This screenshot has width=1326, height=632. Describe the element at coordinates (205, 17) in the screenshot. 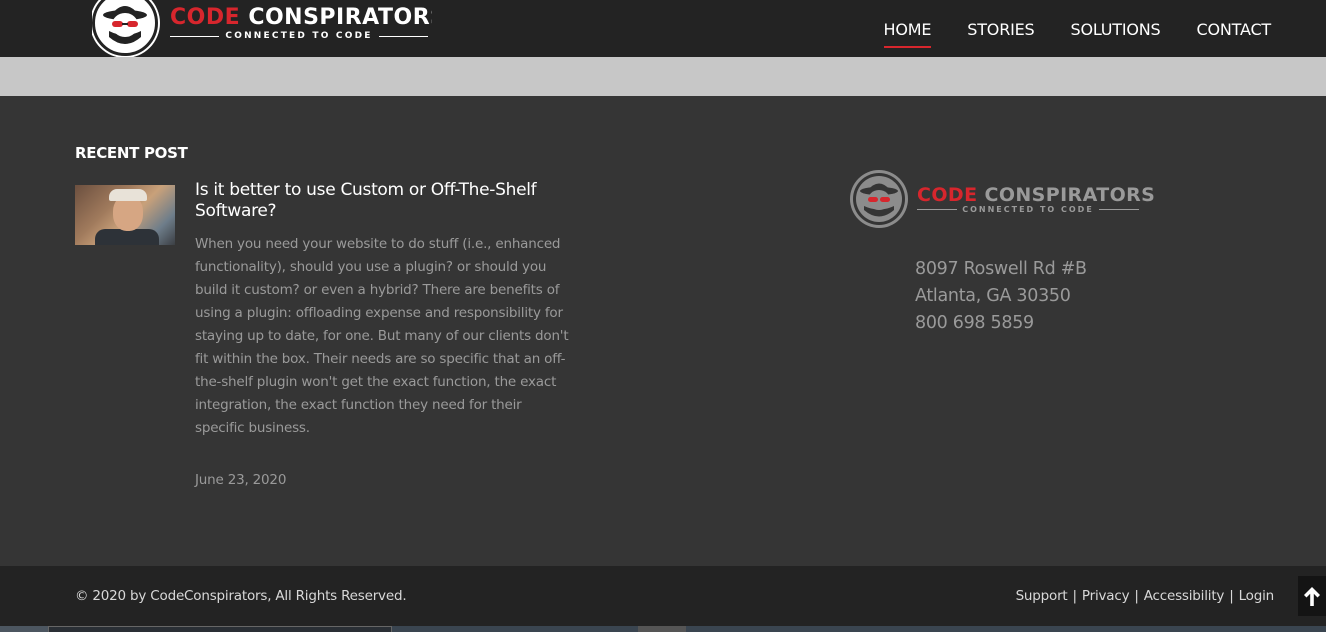

I see `logo-word-code: CODE` at that location.